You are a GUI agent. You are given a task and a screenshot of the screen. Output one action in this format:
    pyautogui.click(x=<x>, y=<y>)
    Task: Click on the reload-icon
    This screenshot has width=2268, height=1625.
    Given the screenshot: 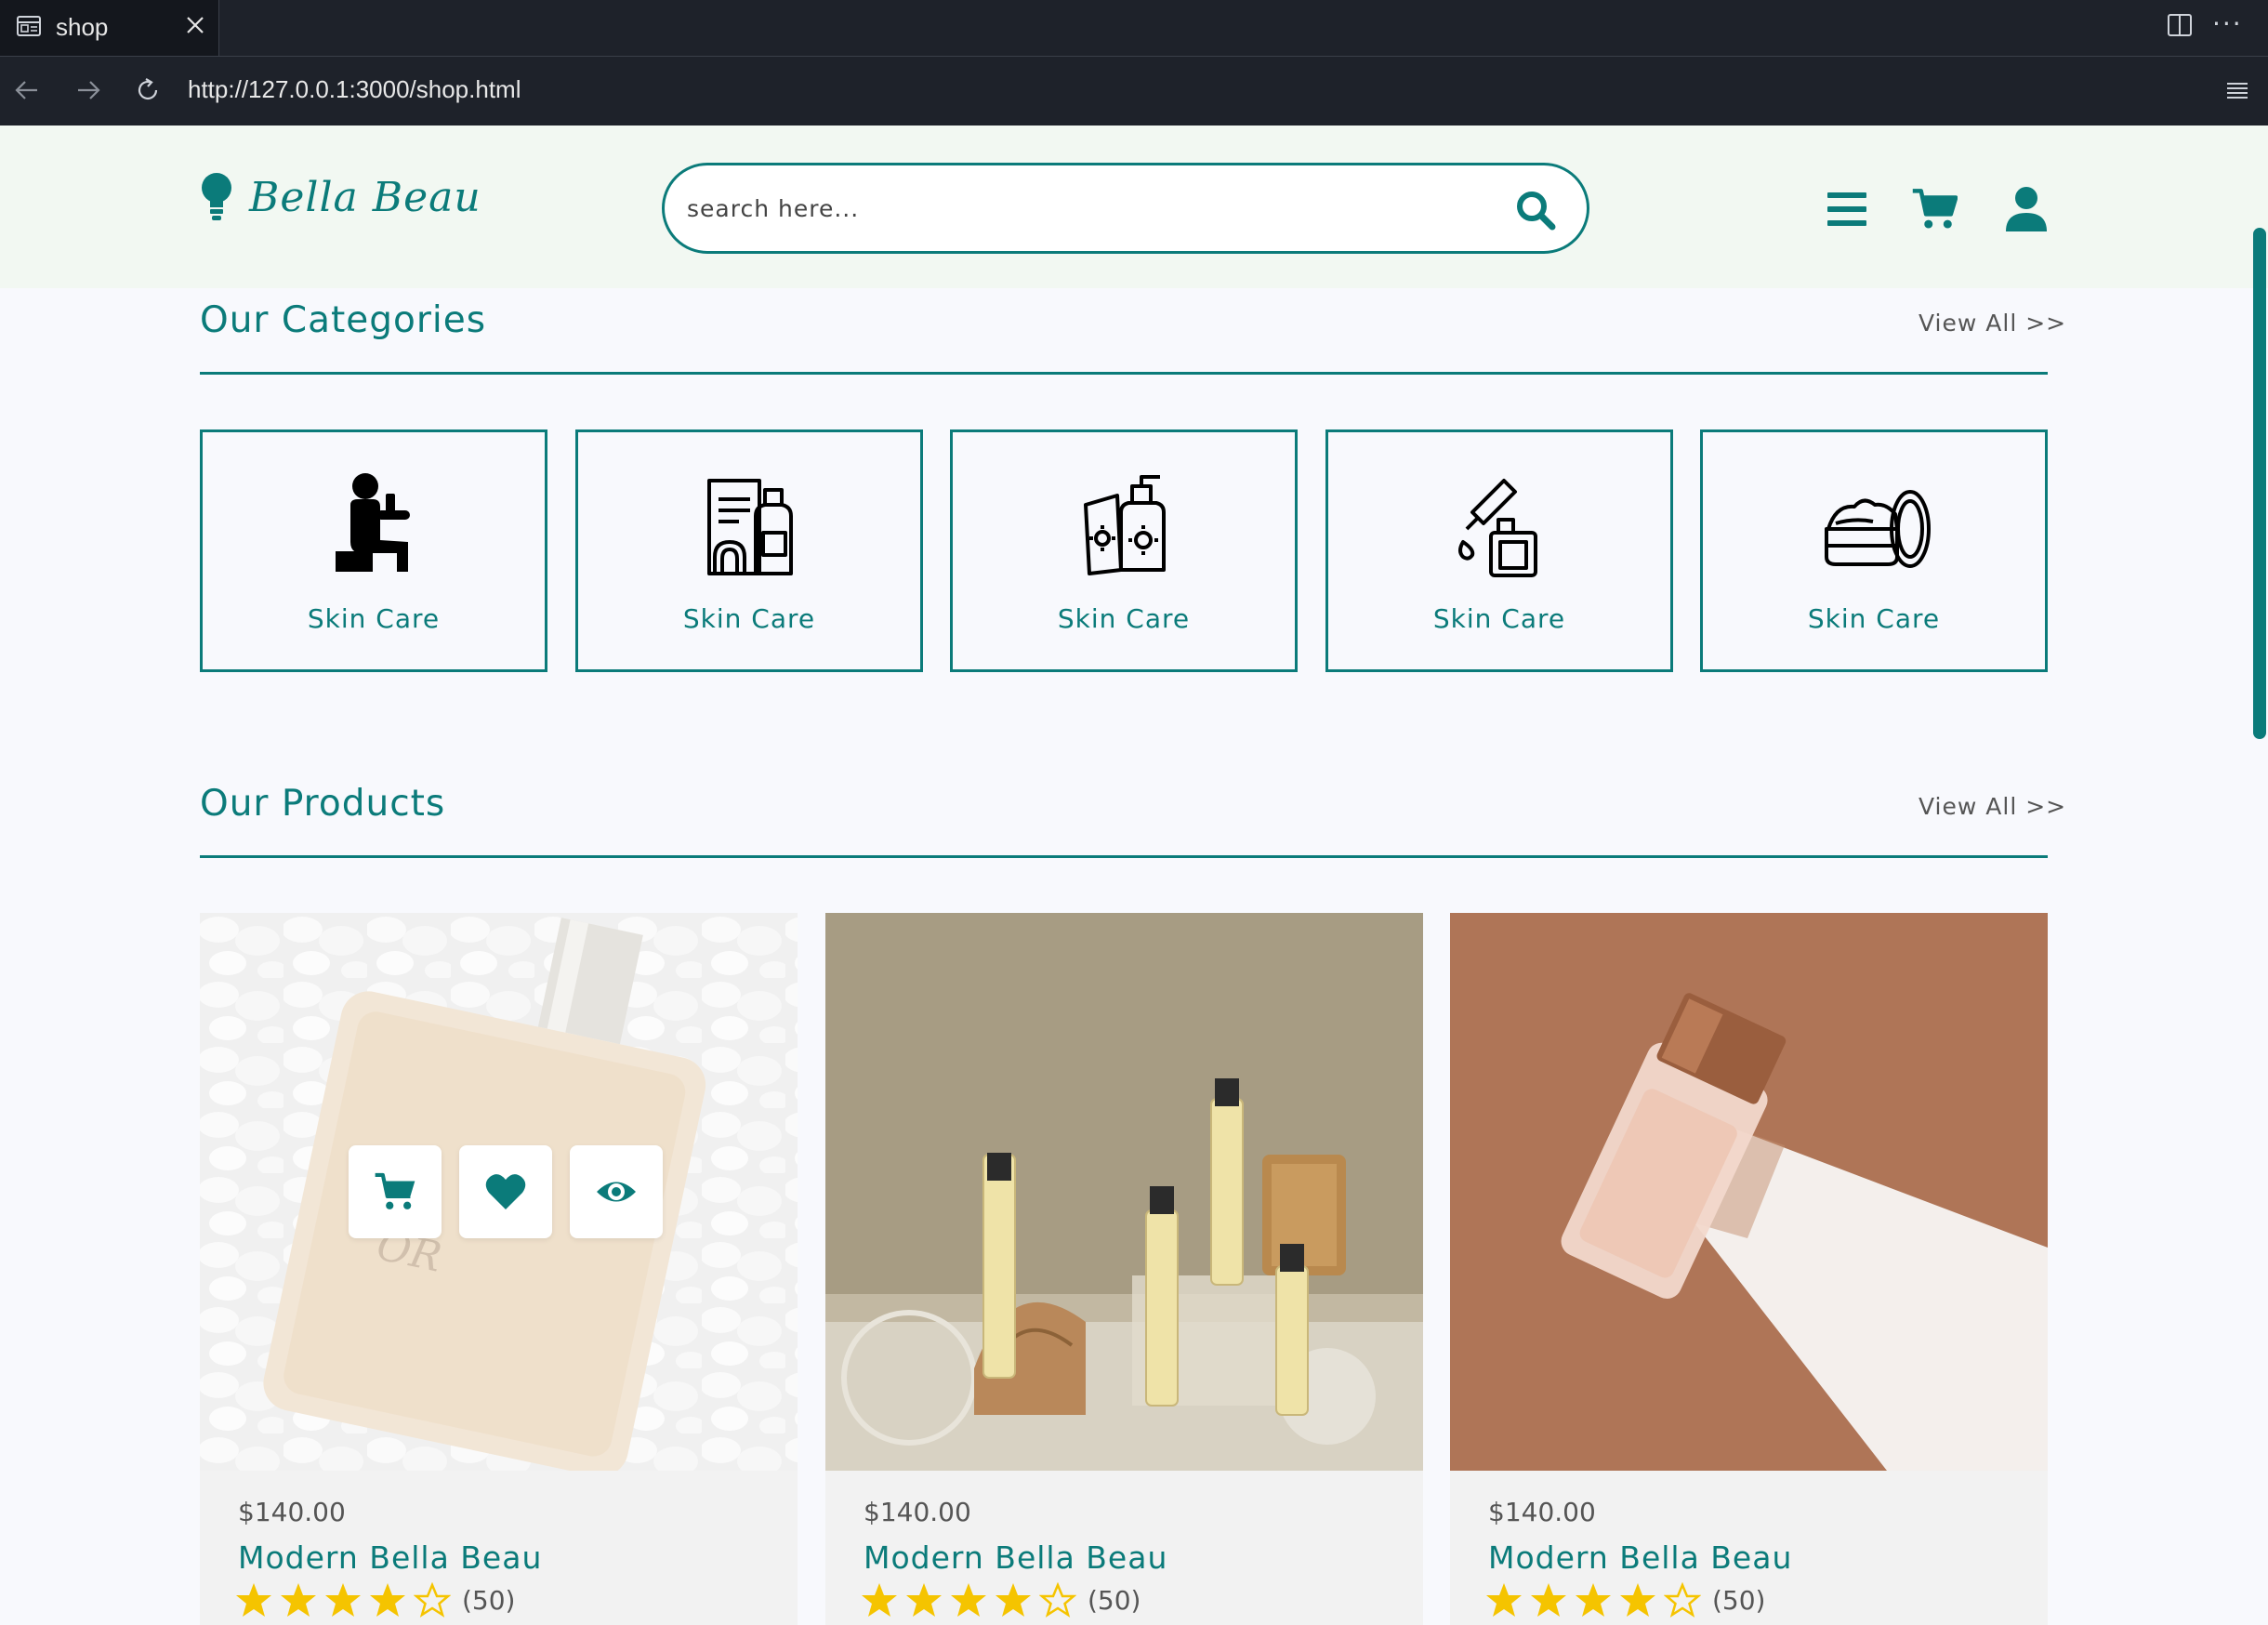 What is the action you would take?
    pyautogui.click(x=148, y=90)
    